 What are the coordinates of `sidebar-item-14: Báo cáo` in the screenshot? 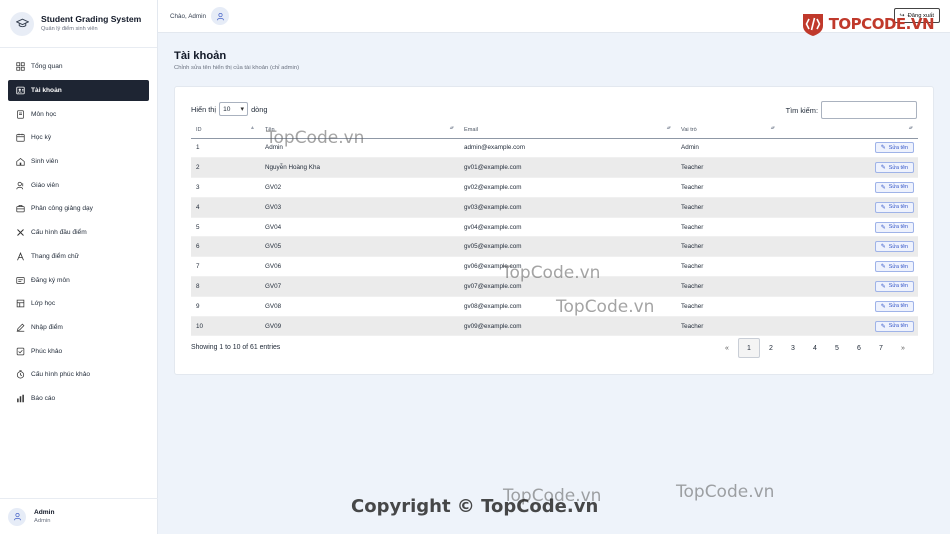 It's located at (78, 399).